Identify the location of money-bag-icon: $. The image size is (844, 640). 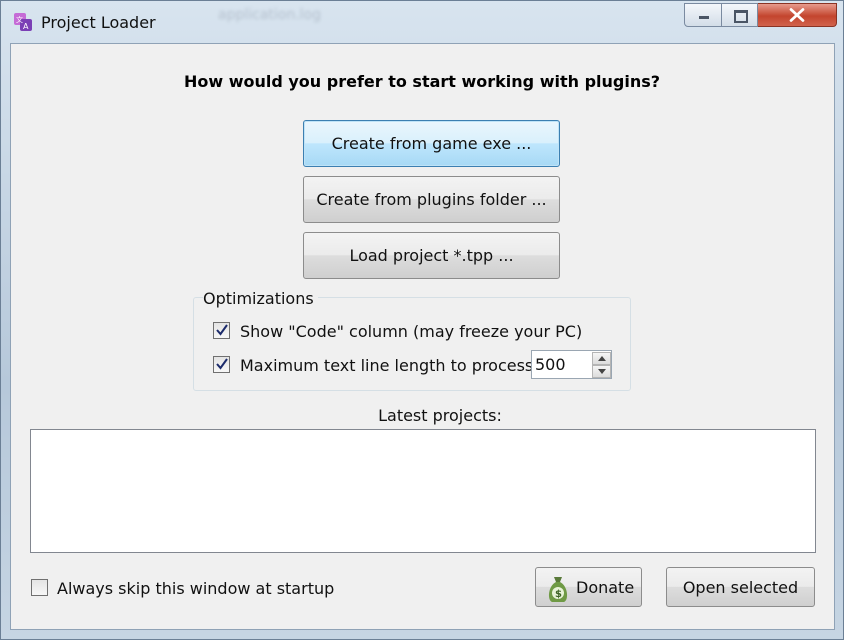
(558, 589).